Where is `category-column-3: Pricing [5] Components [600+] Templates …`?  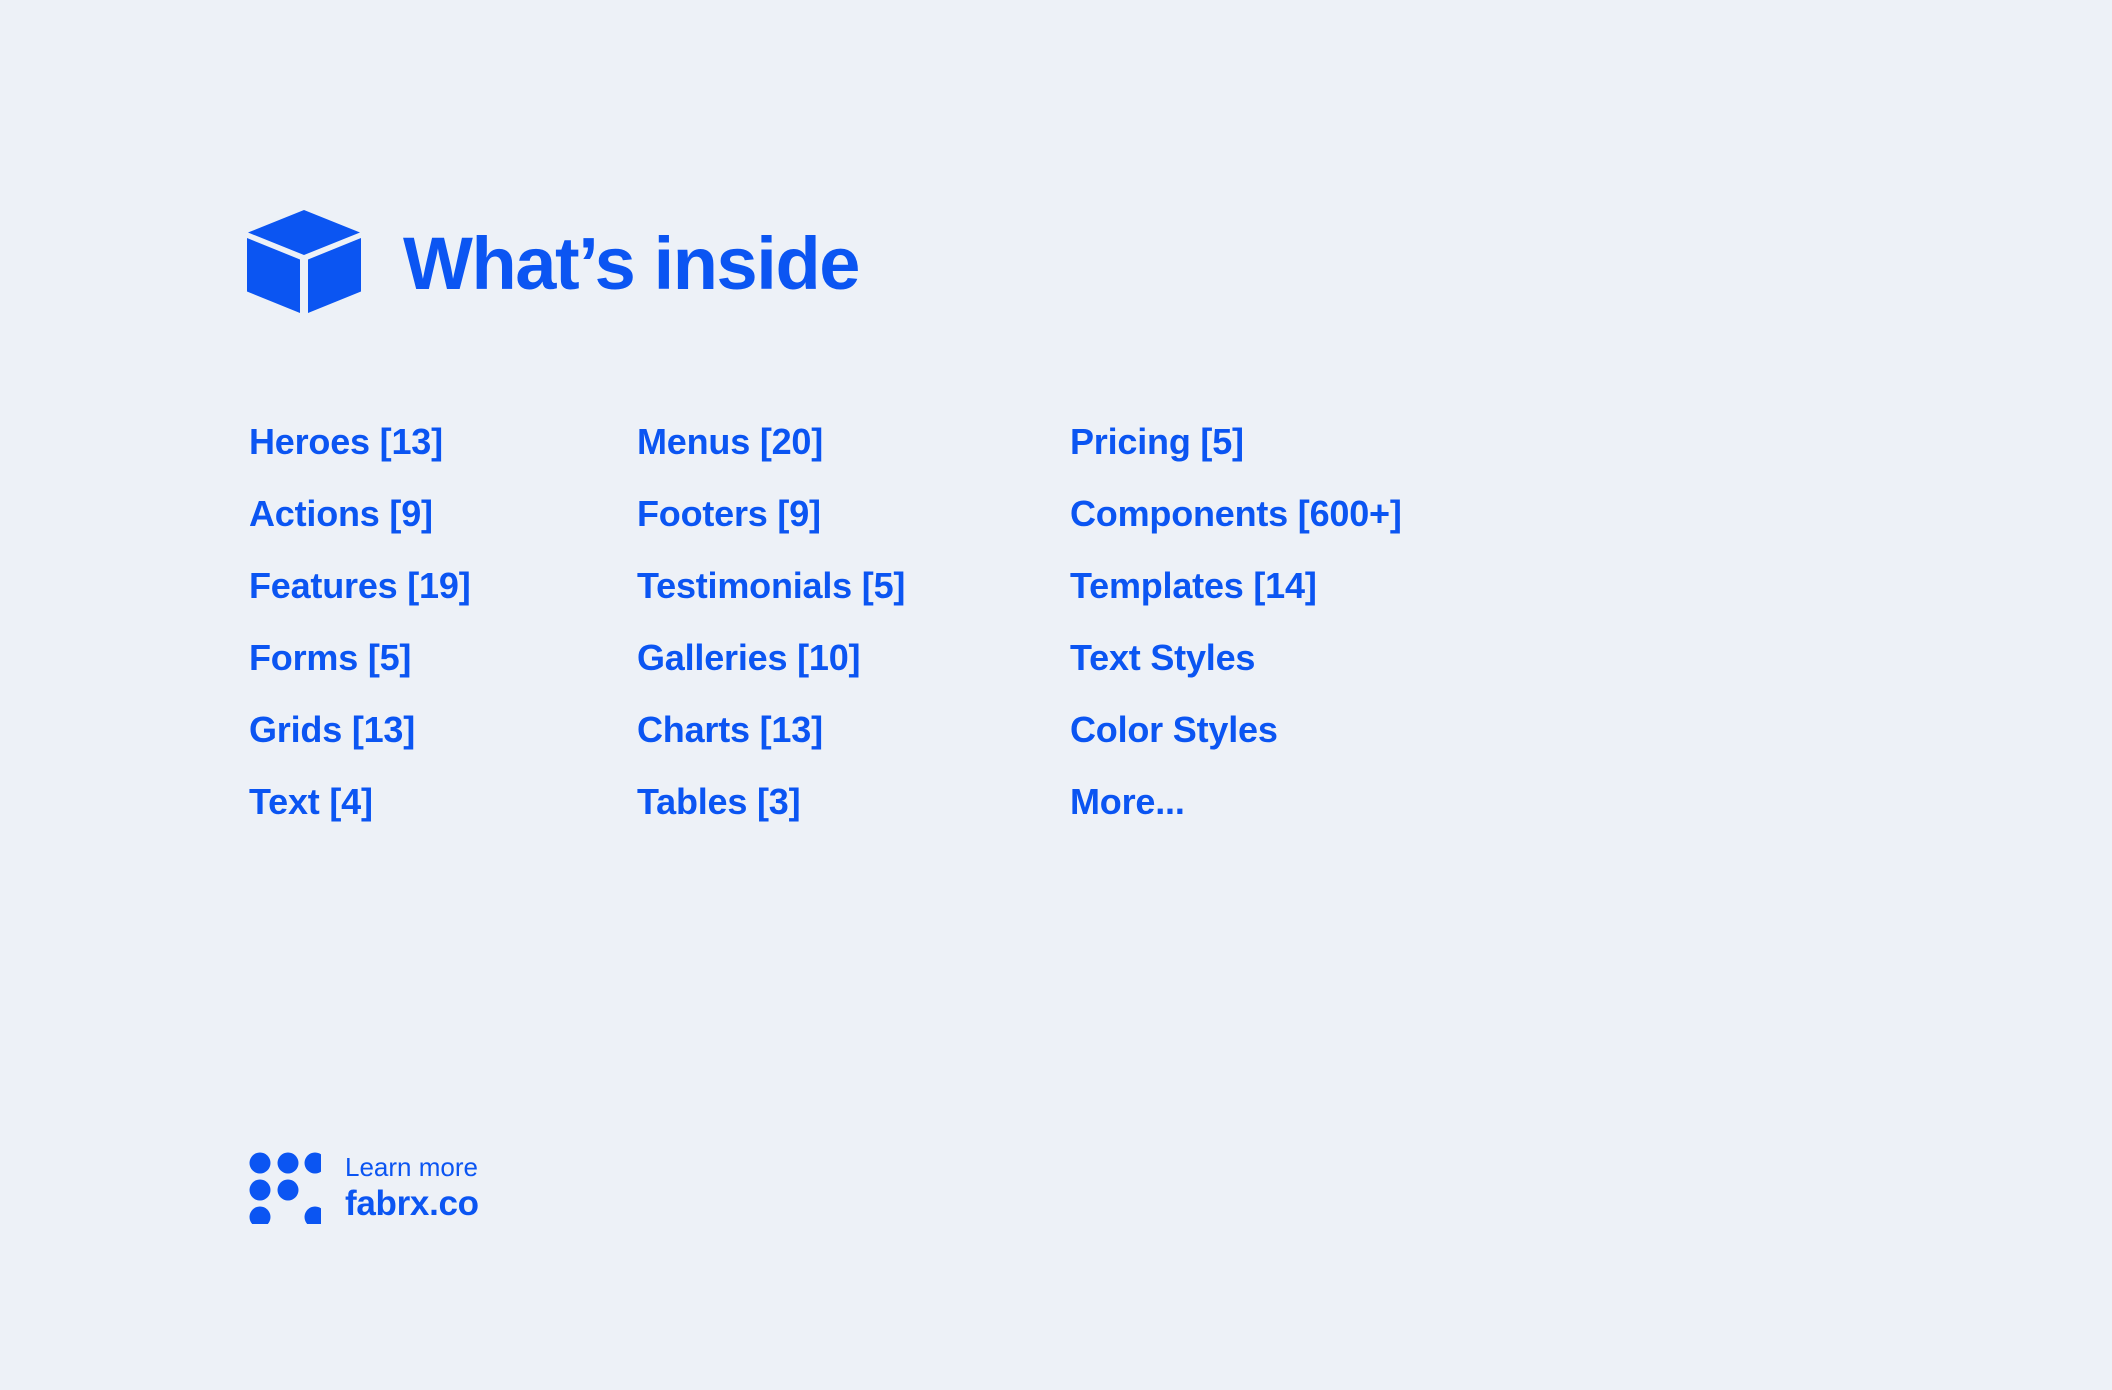
category-column-3: Pricing [5] Components [600+] Templates … is located at coordinates (1305, 622).